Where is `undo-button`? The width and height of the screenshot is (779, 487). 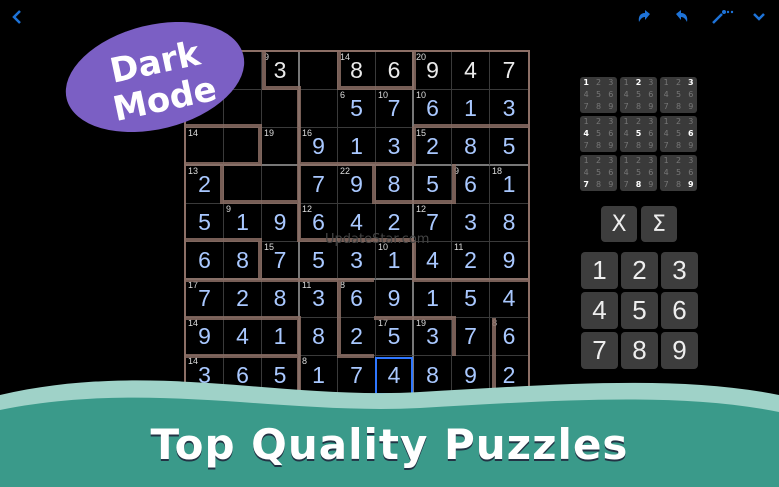 undo-button is located at coordinates (645, 17).